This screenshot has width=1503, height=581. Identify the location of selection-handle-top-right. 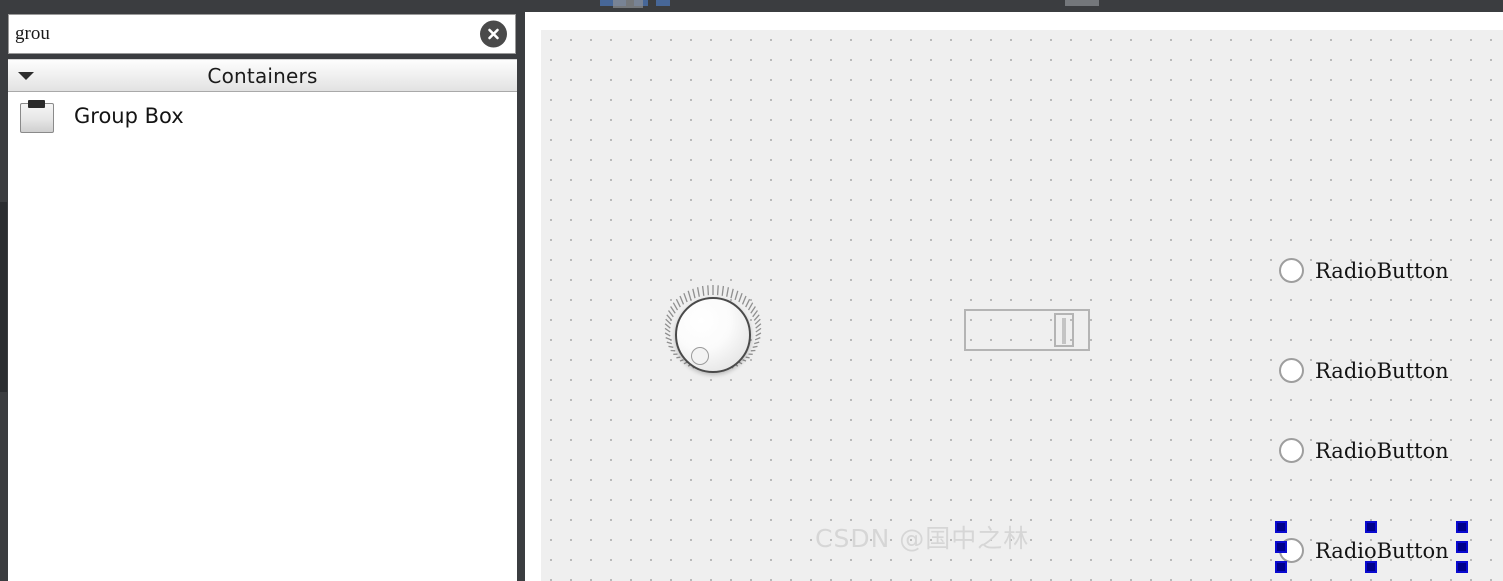
(1462, 527).